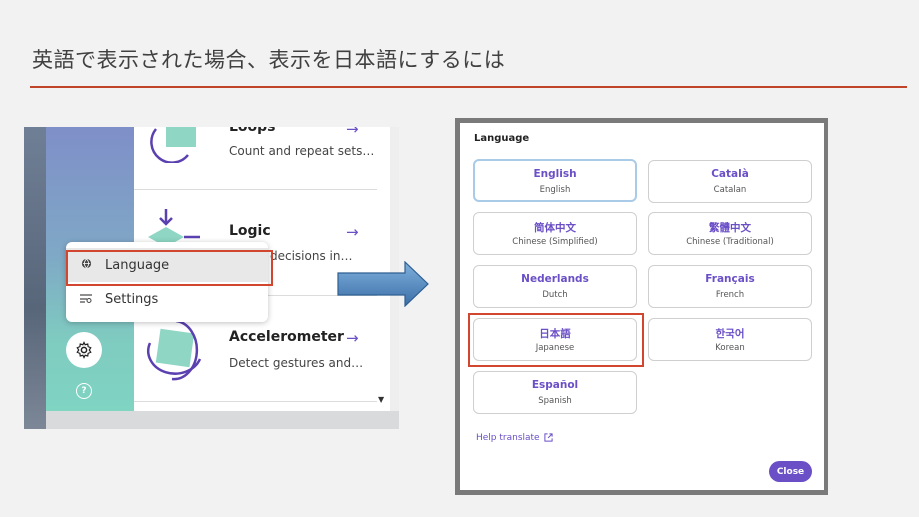 The image size is (919, 517). What do you see at coordinates (269, 60) in the screenshot?
I see `slide-title: 英語で表示された場合、表示を日本語にするには` at bounding box center [269, 60].